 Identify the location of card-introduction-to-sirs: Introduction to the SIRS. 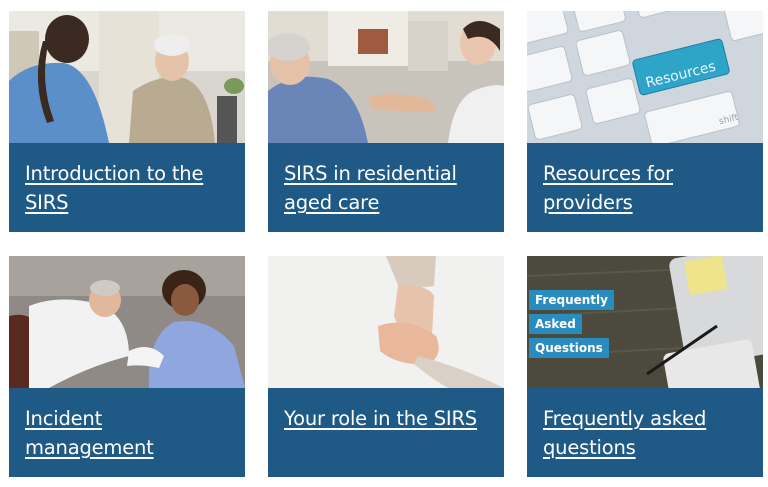
(127, 121).